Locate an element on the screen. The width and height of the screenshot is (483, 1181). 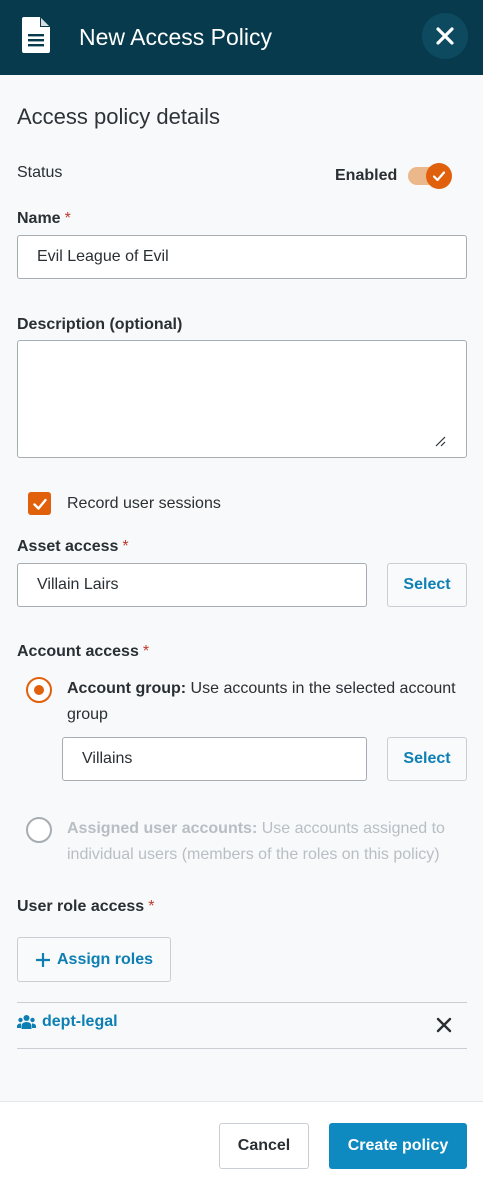
dialog-header: New Access Policy is located at coordinates (241, 37).